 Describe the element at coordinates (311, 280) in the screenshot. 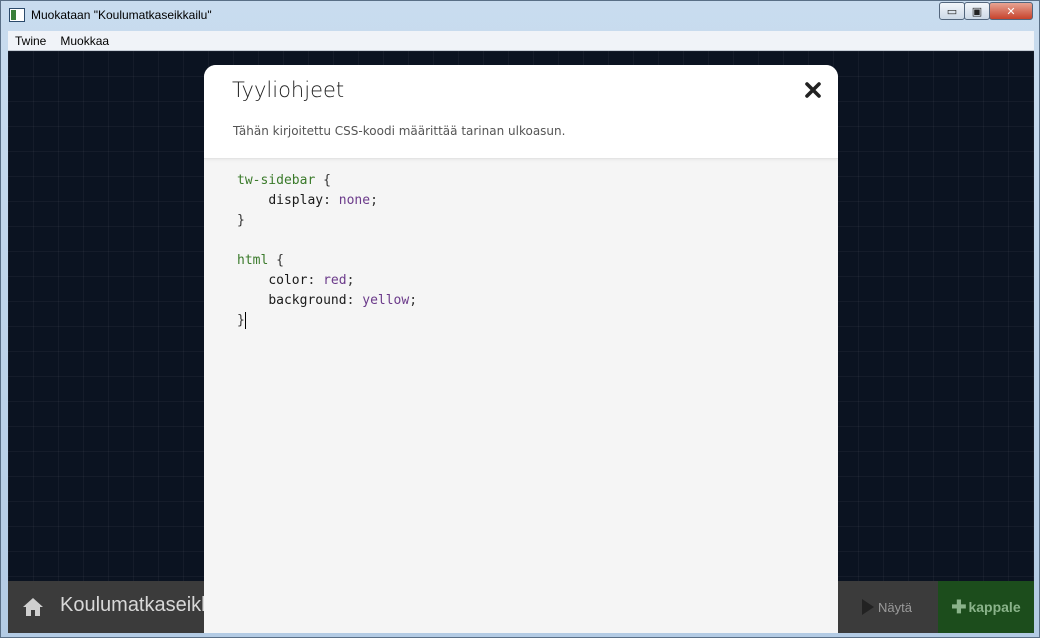

I see `code-line: color: red;` at that location.